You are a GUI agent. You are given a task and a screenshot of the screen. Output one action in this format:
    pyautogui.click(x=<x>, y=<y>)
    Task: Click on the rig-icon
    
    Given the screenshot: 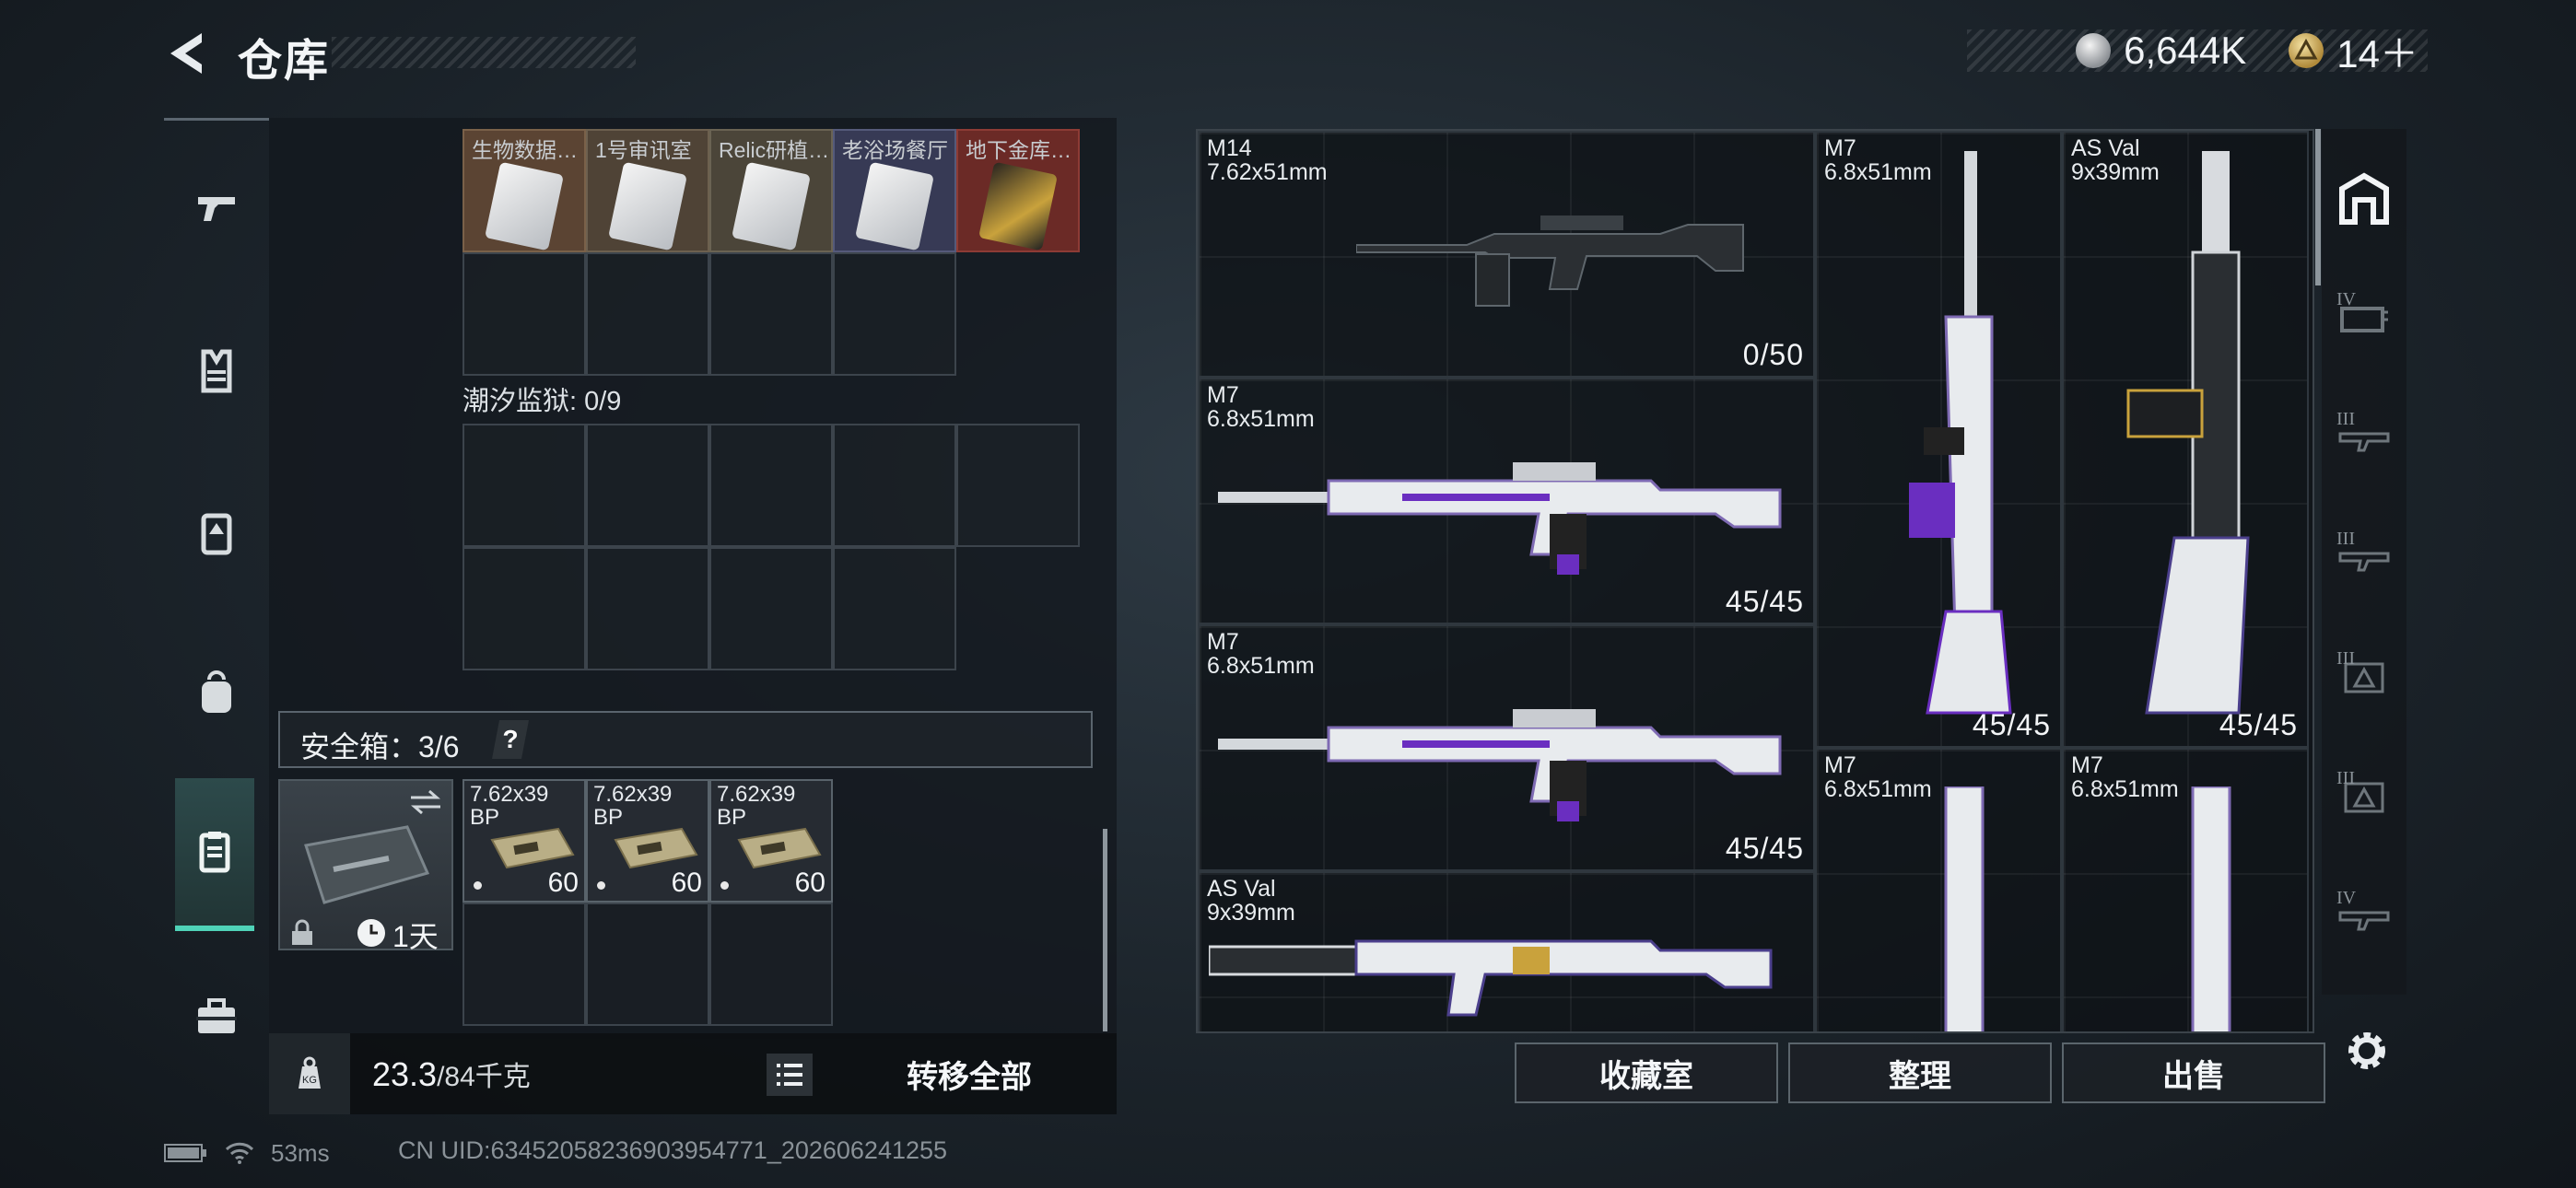 What is the action you would take?
    pyautogui.click(x=216, y=534)
    